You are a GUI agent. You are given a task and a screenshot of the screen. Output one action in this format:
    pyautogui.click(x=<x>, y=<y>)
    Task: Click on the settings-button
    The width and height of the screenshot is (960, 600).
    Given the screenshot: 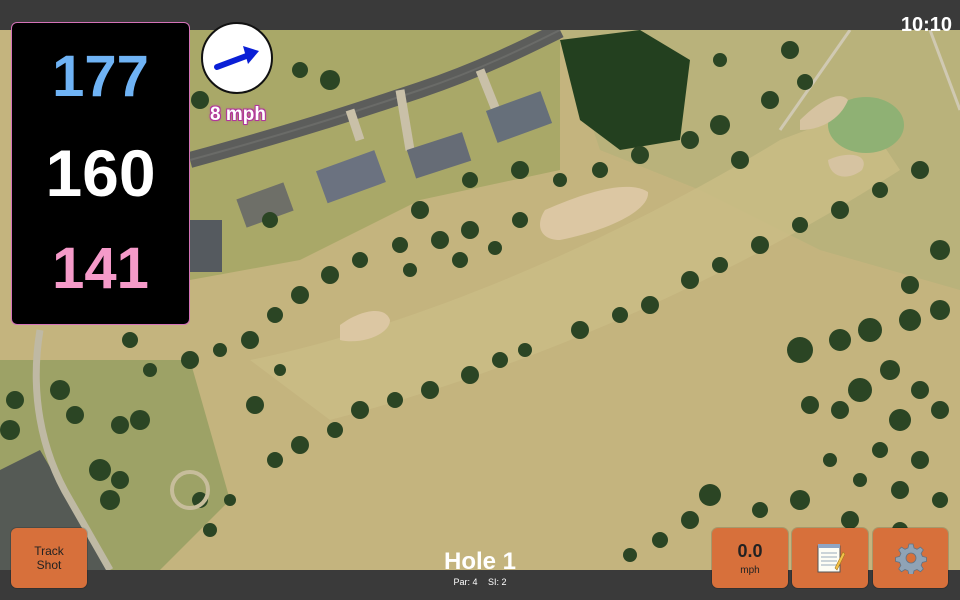 What is the action you would take?
    pyautogui.click(x=910, y=558)
    